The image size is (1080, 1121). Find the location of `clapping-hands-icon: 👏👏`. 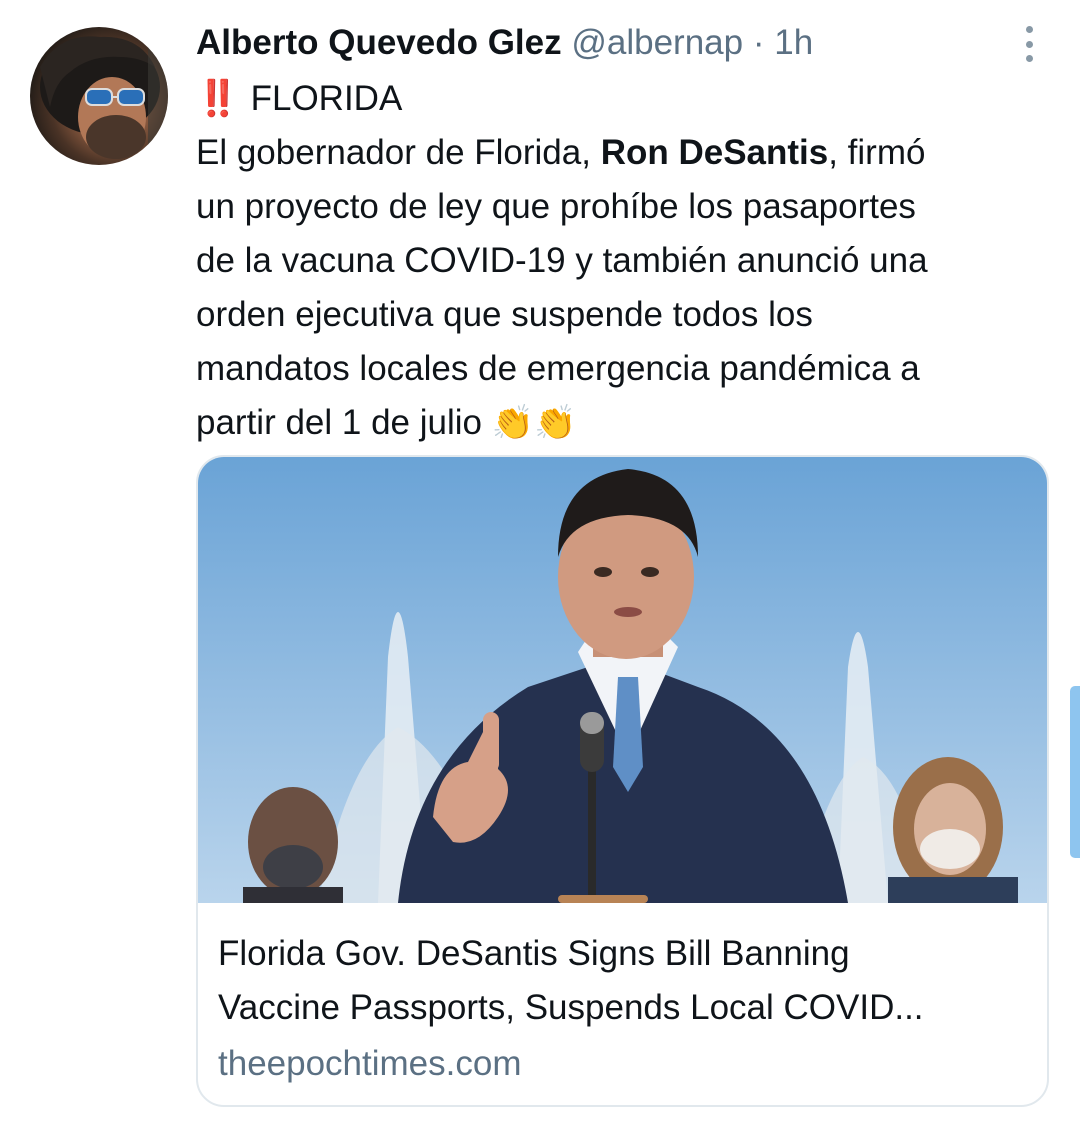

clapping-hands-icon: 👏👏 is located at coordinates (534, 423).